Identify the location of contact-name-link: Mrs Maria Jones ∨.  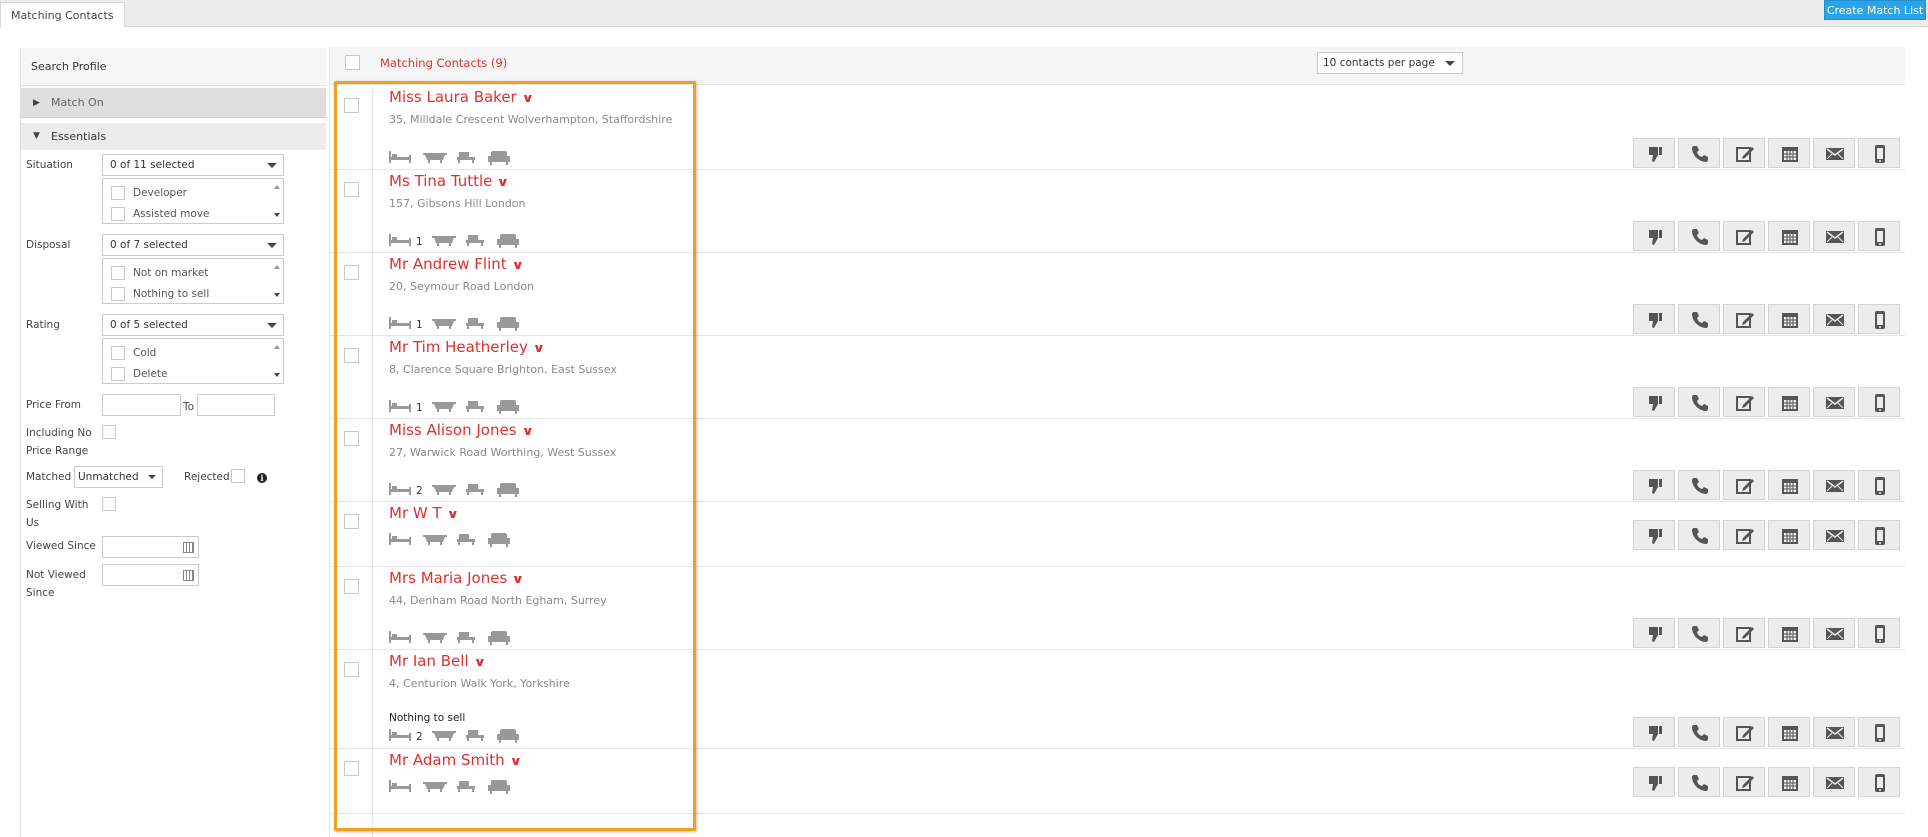
(457, 578).